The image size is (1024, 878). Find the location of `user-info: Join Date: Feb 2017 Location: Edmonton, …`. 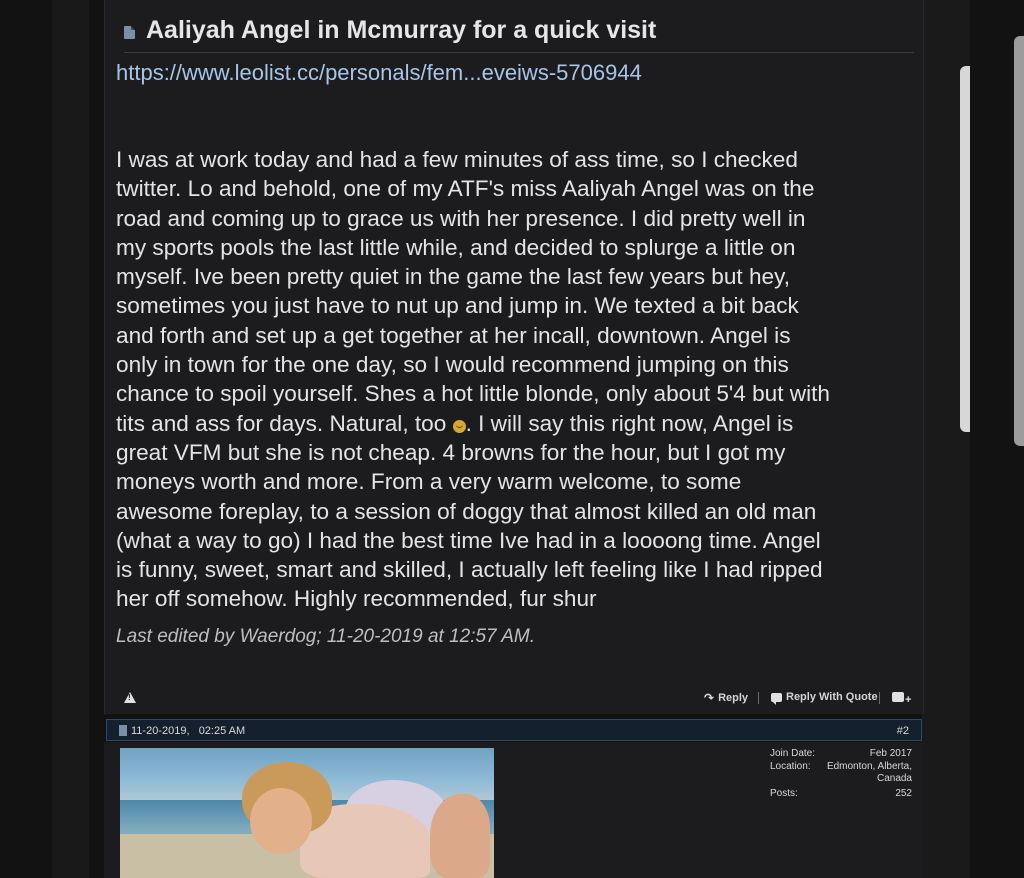

user-info: Join Date: Feb 2017 Location: Edmonton, … is located at coordinates (841, 774).